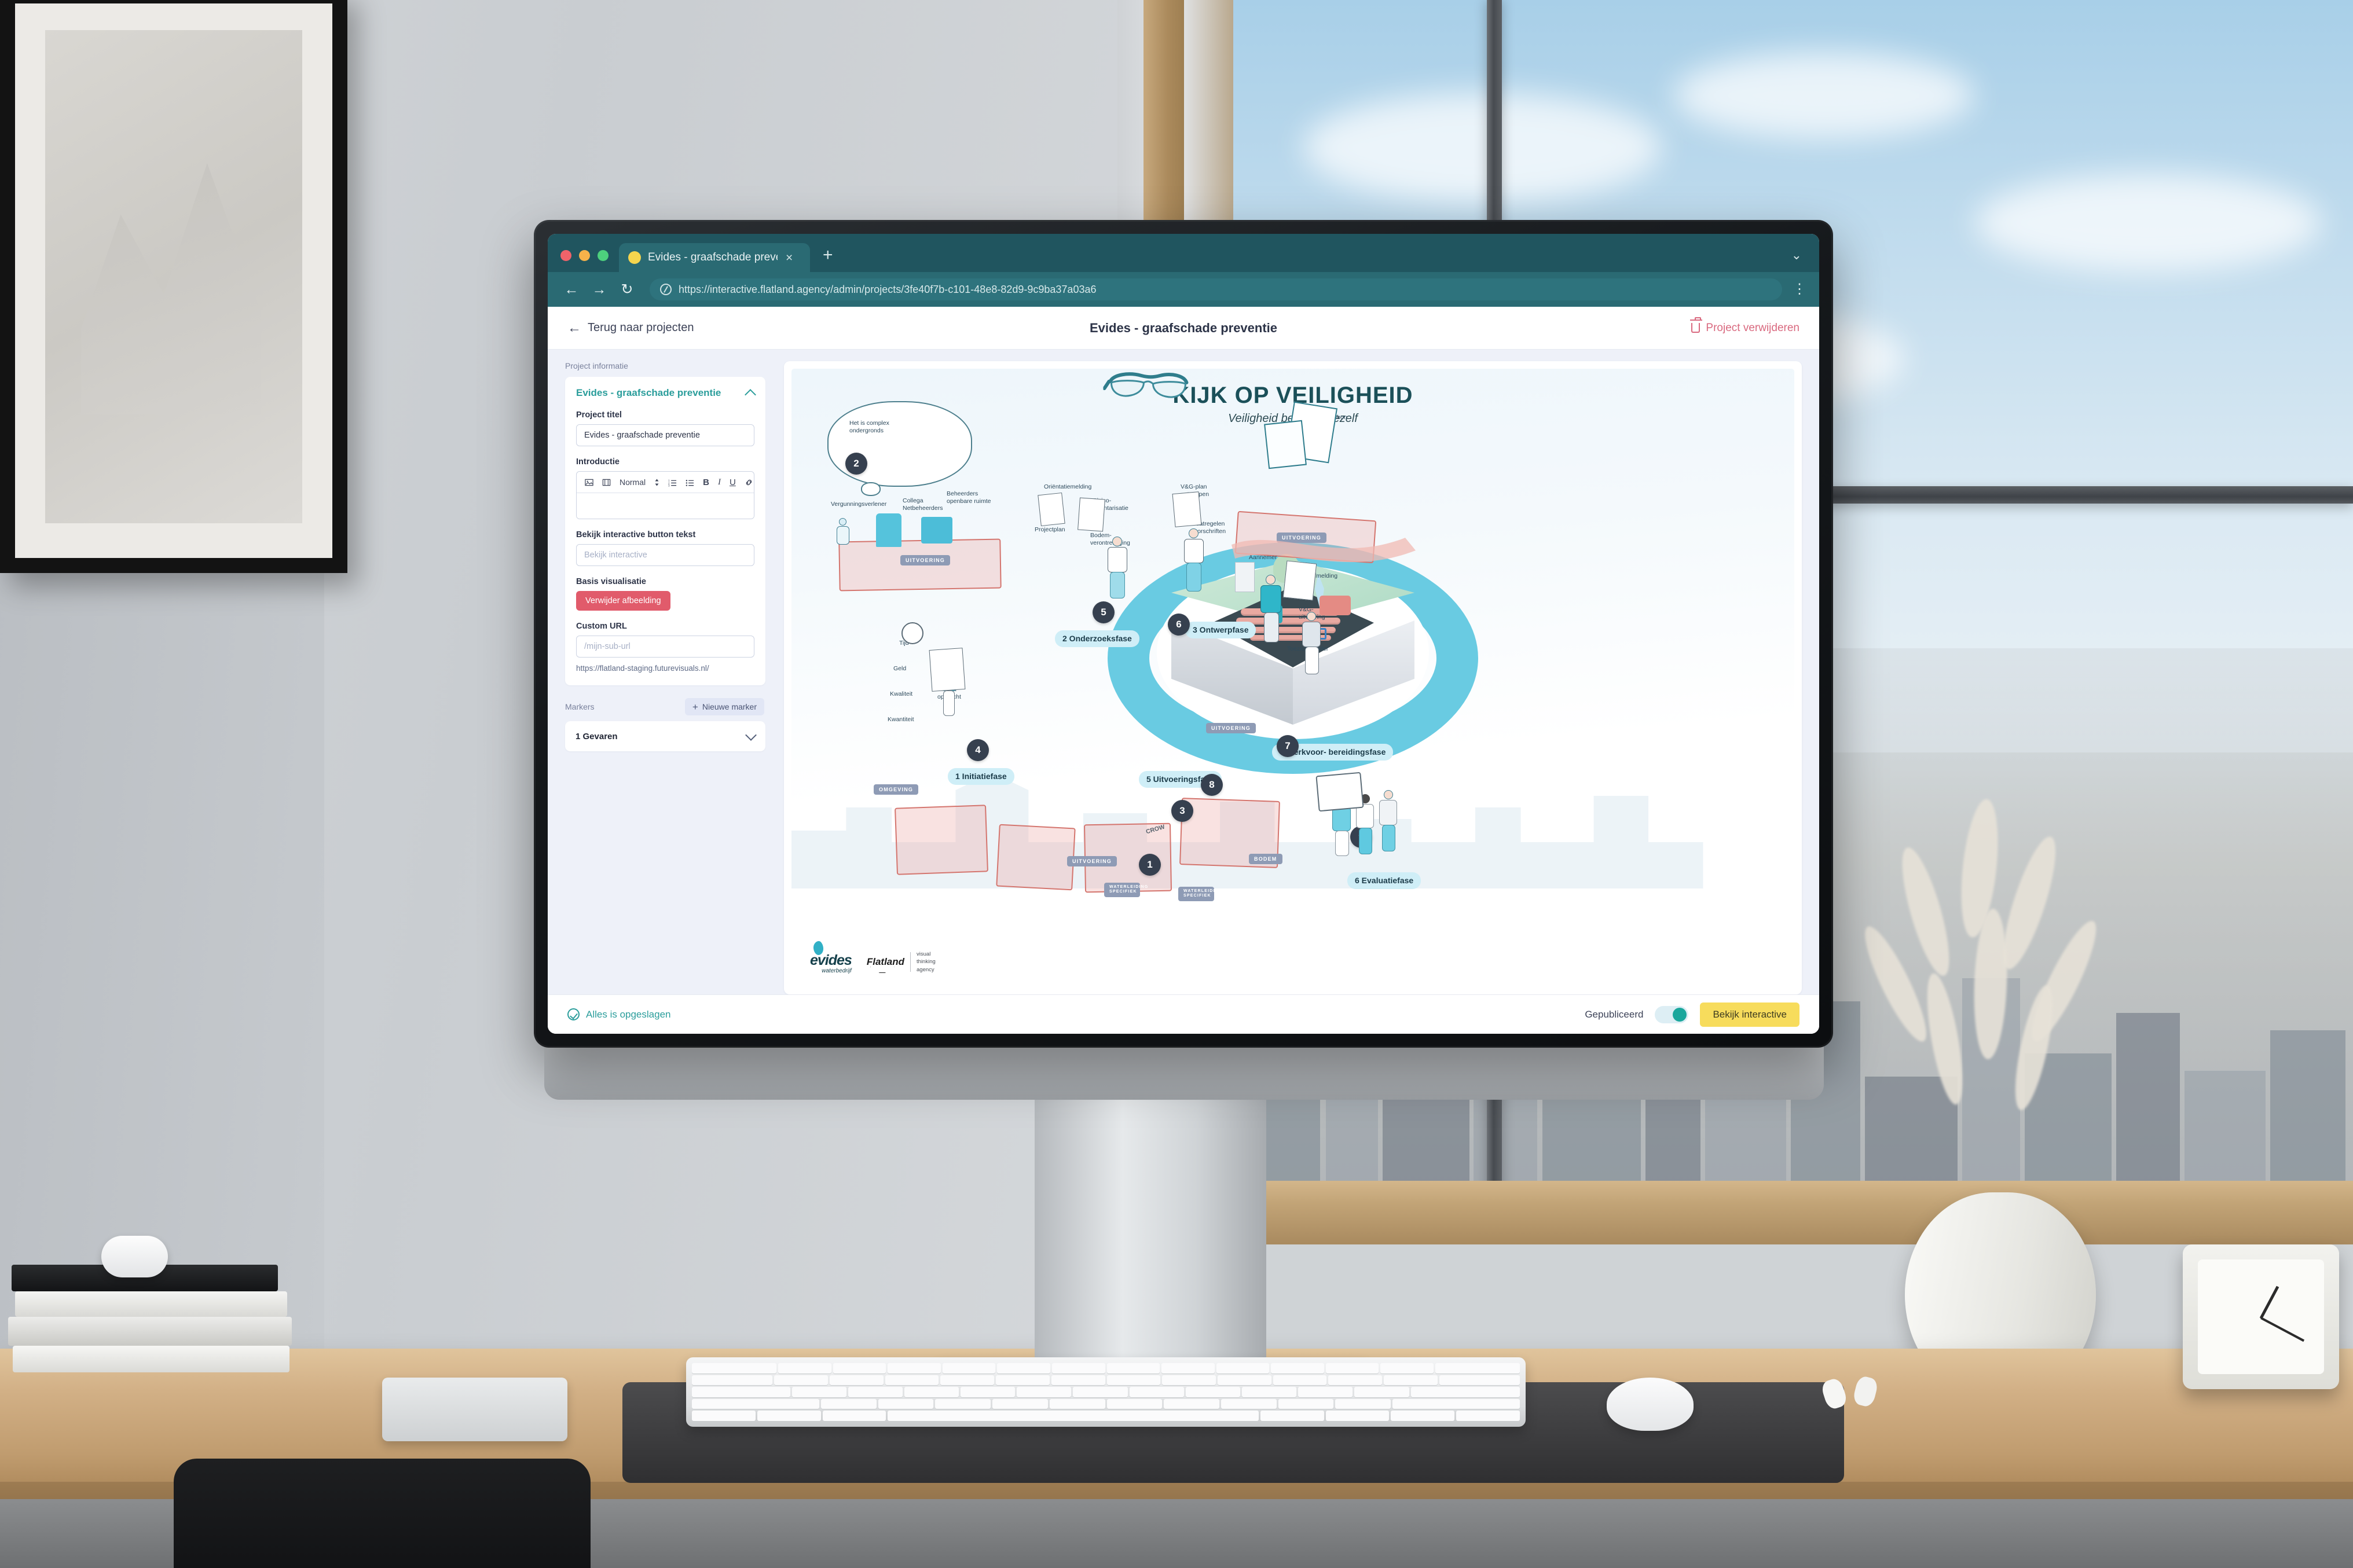 Image resolution: width=2353 pixels, height=1568 pixels. I want to click on clock-illustration, so click(912, 633).